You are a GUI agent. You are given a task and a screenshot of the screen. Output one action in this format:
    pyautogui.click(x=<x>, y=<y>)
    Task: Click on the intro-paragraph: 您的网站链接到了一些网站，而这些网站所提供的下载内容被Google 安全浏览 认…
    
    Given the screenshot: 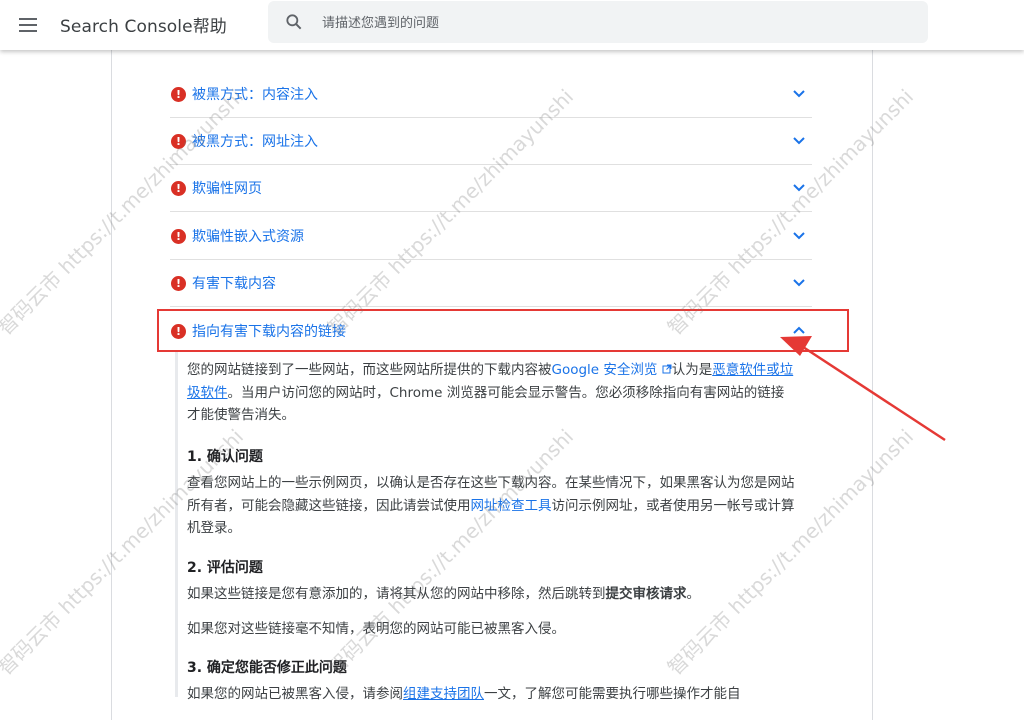 What is the action you would take?
    pyautogui.click(x=492, y=393)
    